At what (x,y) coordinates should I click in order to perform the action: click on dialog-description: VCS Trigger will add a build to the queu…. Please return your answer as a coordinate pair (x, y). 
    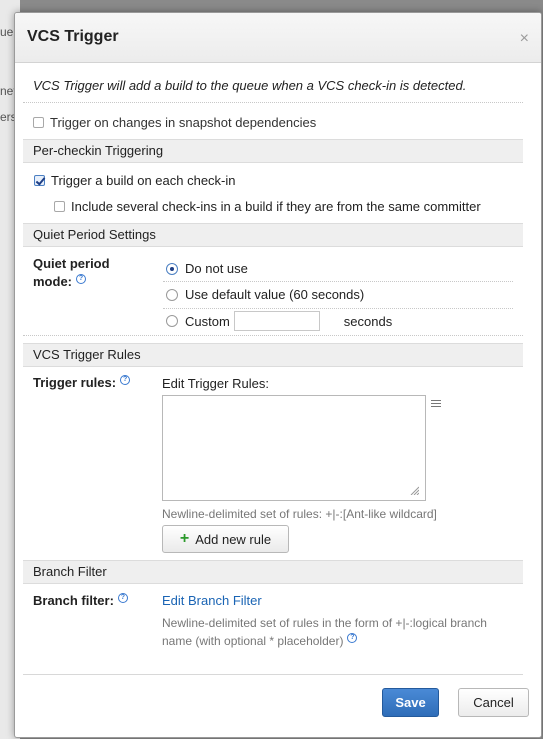
    Looking at the image, I should click on (250, 85).